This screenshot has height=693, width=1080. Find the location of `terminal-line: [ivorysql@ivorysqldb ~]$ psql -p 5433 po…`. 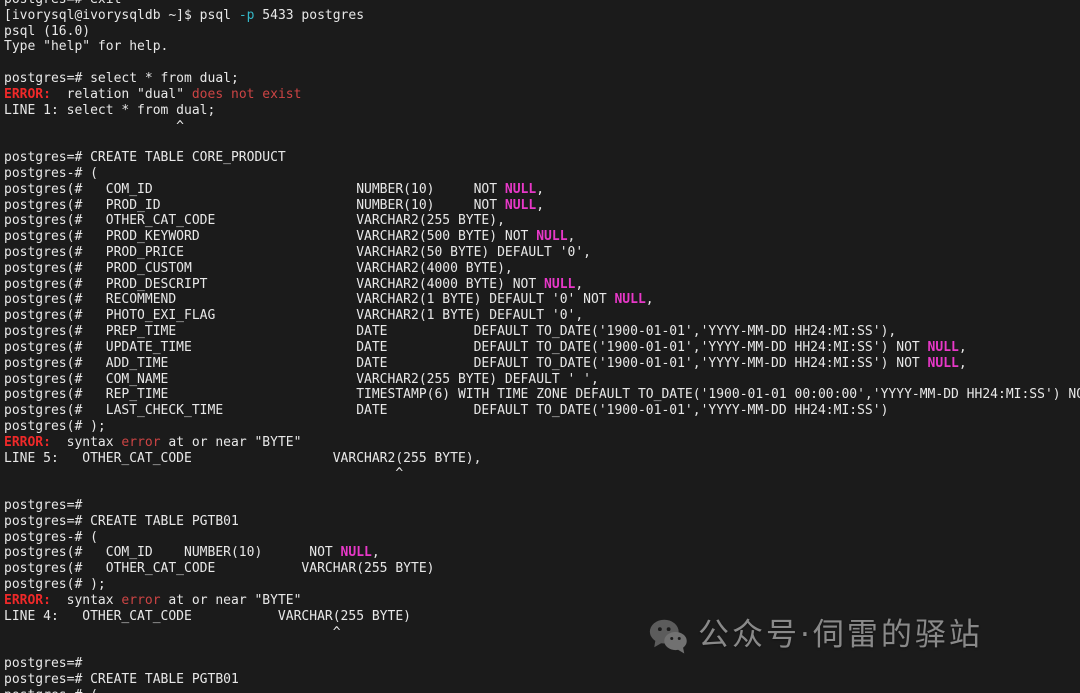

terminal-line: [ivorysql@ivorysqldb ~]$ psql -p 5433 po… is located at coordinates (542, 16).